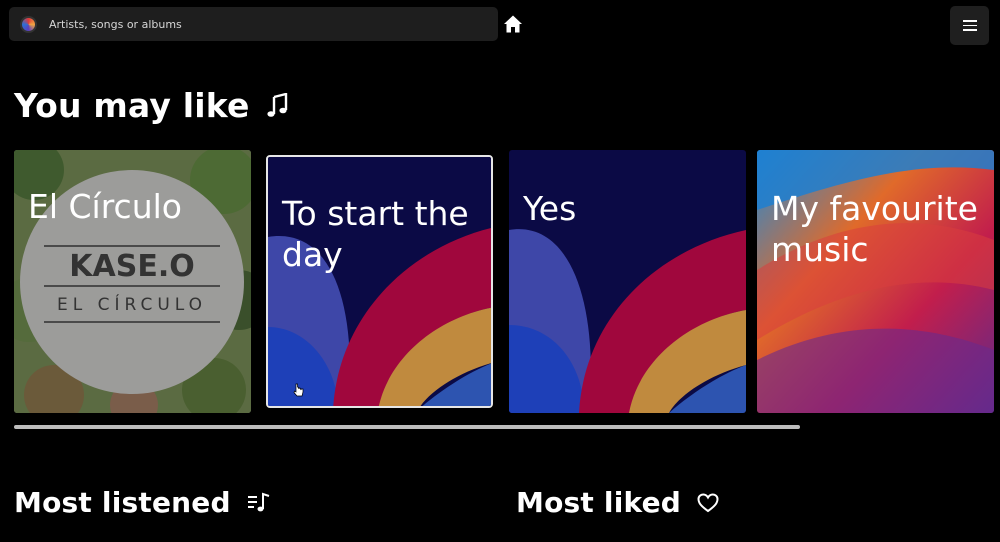  I want to click on cursor-icon, so click(298, 390).